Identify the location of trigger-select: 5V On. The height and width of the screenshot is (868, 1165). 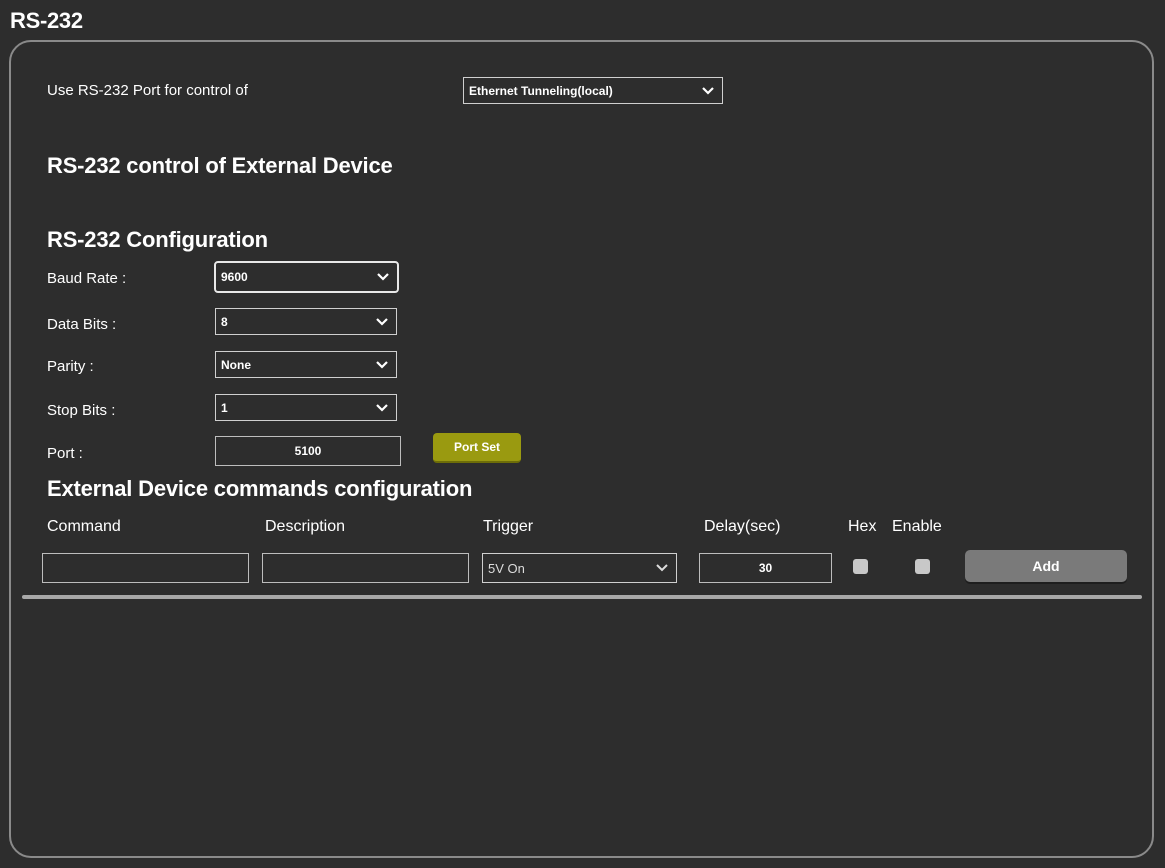
(579, 568).